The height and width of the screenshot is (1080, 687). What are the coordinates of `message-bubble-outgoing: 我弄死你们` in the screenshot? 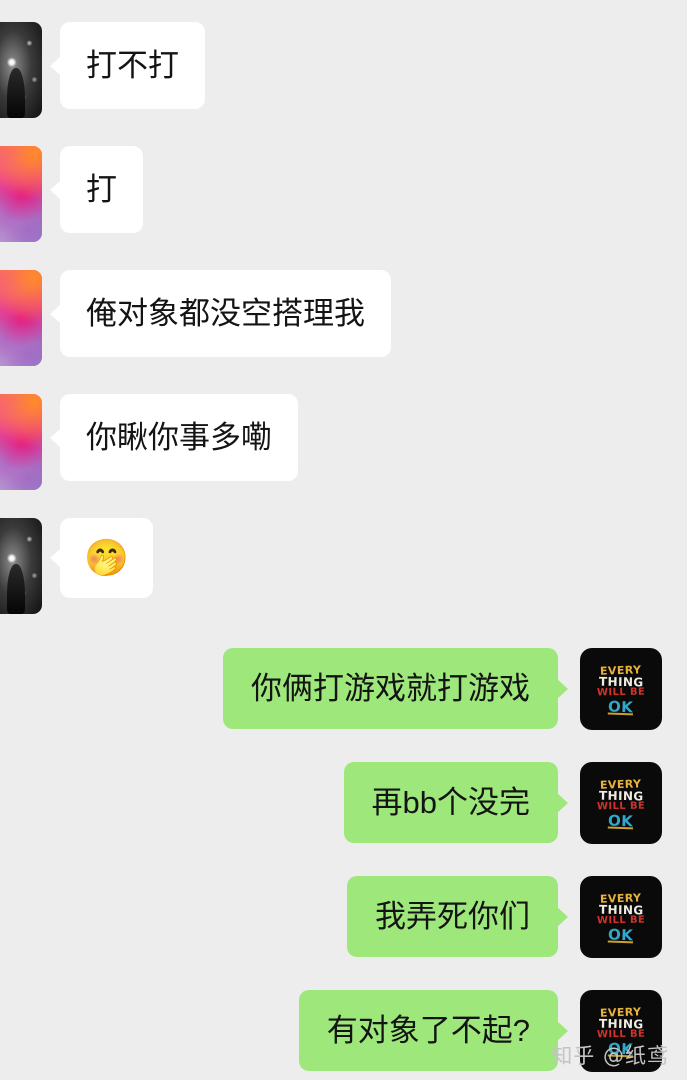 It's located at (452, 916).